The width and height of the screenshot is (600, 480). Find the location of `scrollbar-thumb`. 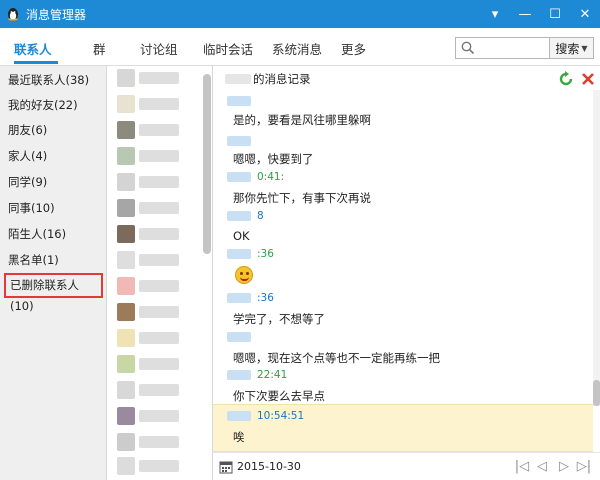

scrollbar-thumb is located at coordinates (596, 393).